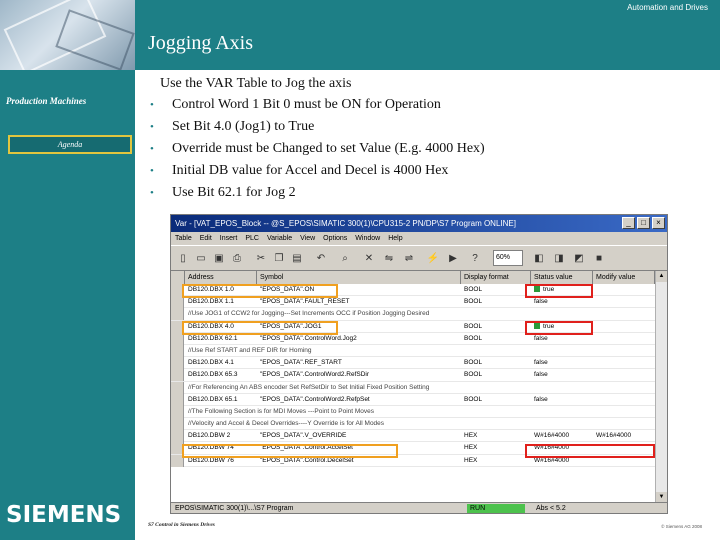  What do you see at coordinates (335, 238) in the screenshot?
I see `menu-options: Options` at bounding box center [335, 238].